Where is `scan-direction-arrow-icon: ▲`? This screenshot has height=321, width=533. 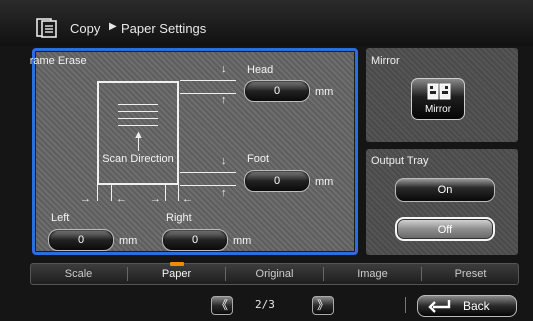 scan-direction-arrow-icon: ▲ is located at coordinates (138, 135).